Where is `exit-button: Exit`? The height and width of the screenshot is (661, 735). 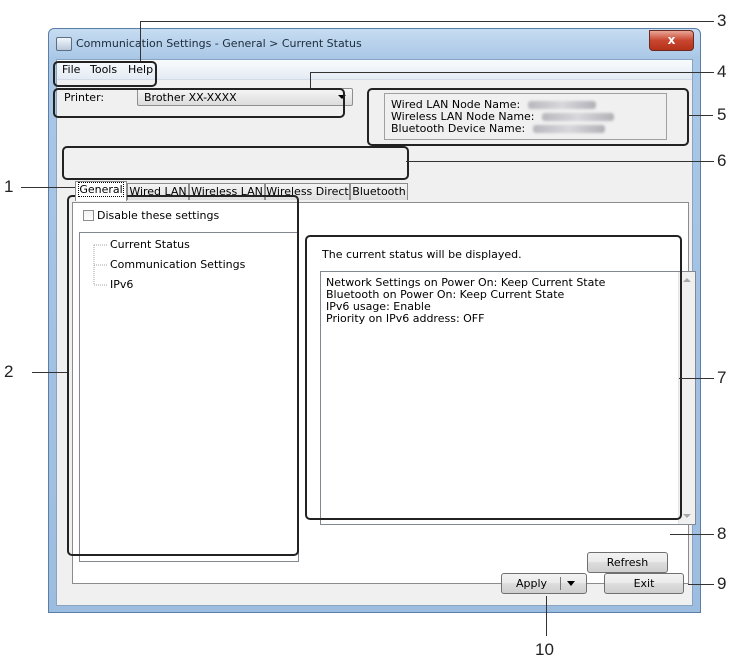 exit-button: Exit is located at coordinates (644, 583).